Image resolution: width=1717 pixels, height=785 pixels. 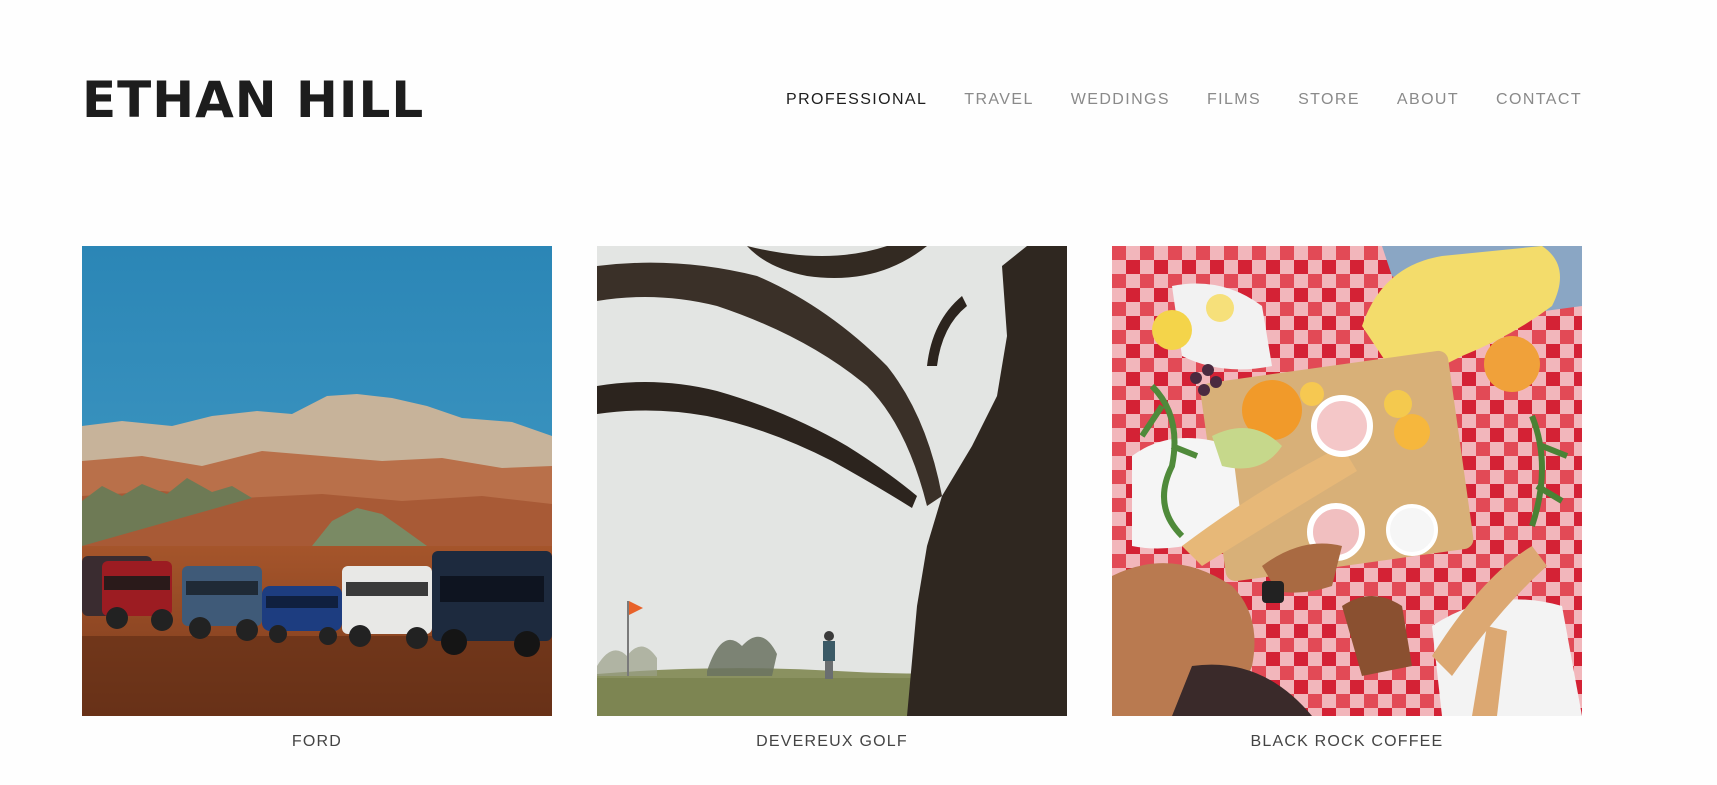 What do you see at coordinates (253, 100) in the screenshot?
I see `site-logo: ETHAN HILL` at bounding box center [253, 100].